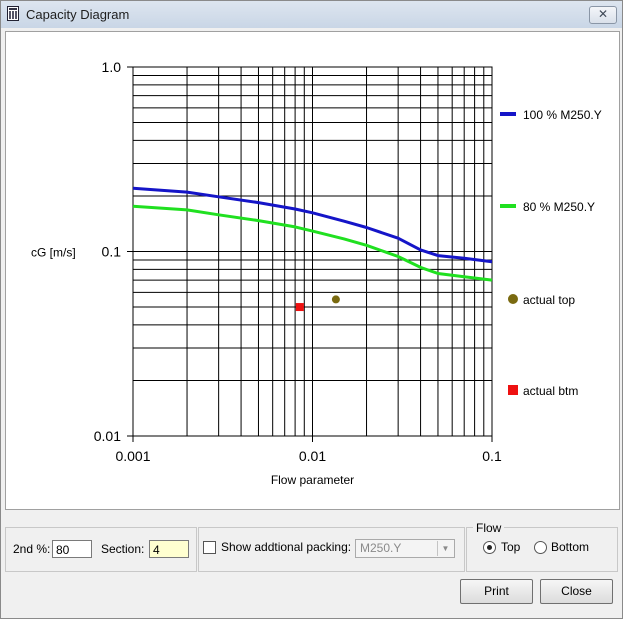 The height and width of the screenshot is (619, 623). I want to click on flow-bottom-radio, so click(540, 547).